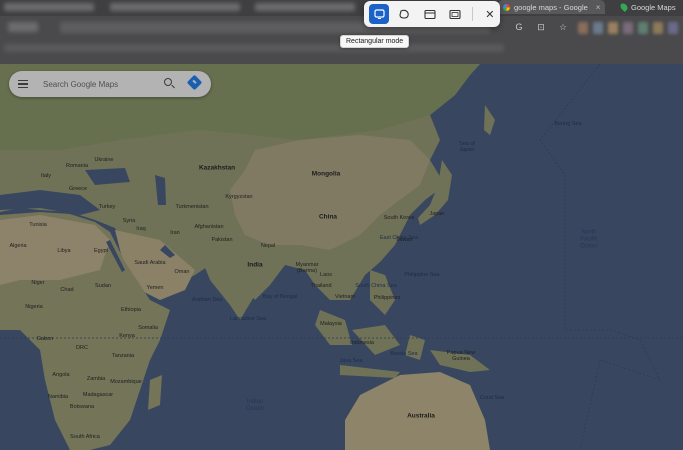 The width and height of the screenshot is (683, 450). I want to click on tab-google-maps: Google Maps, so click(648, 7).